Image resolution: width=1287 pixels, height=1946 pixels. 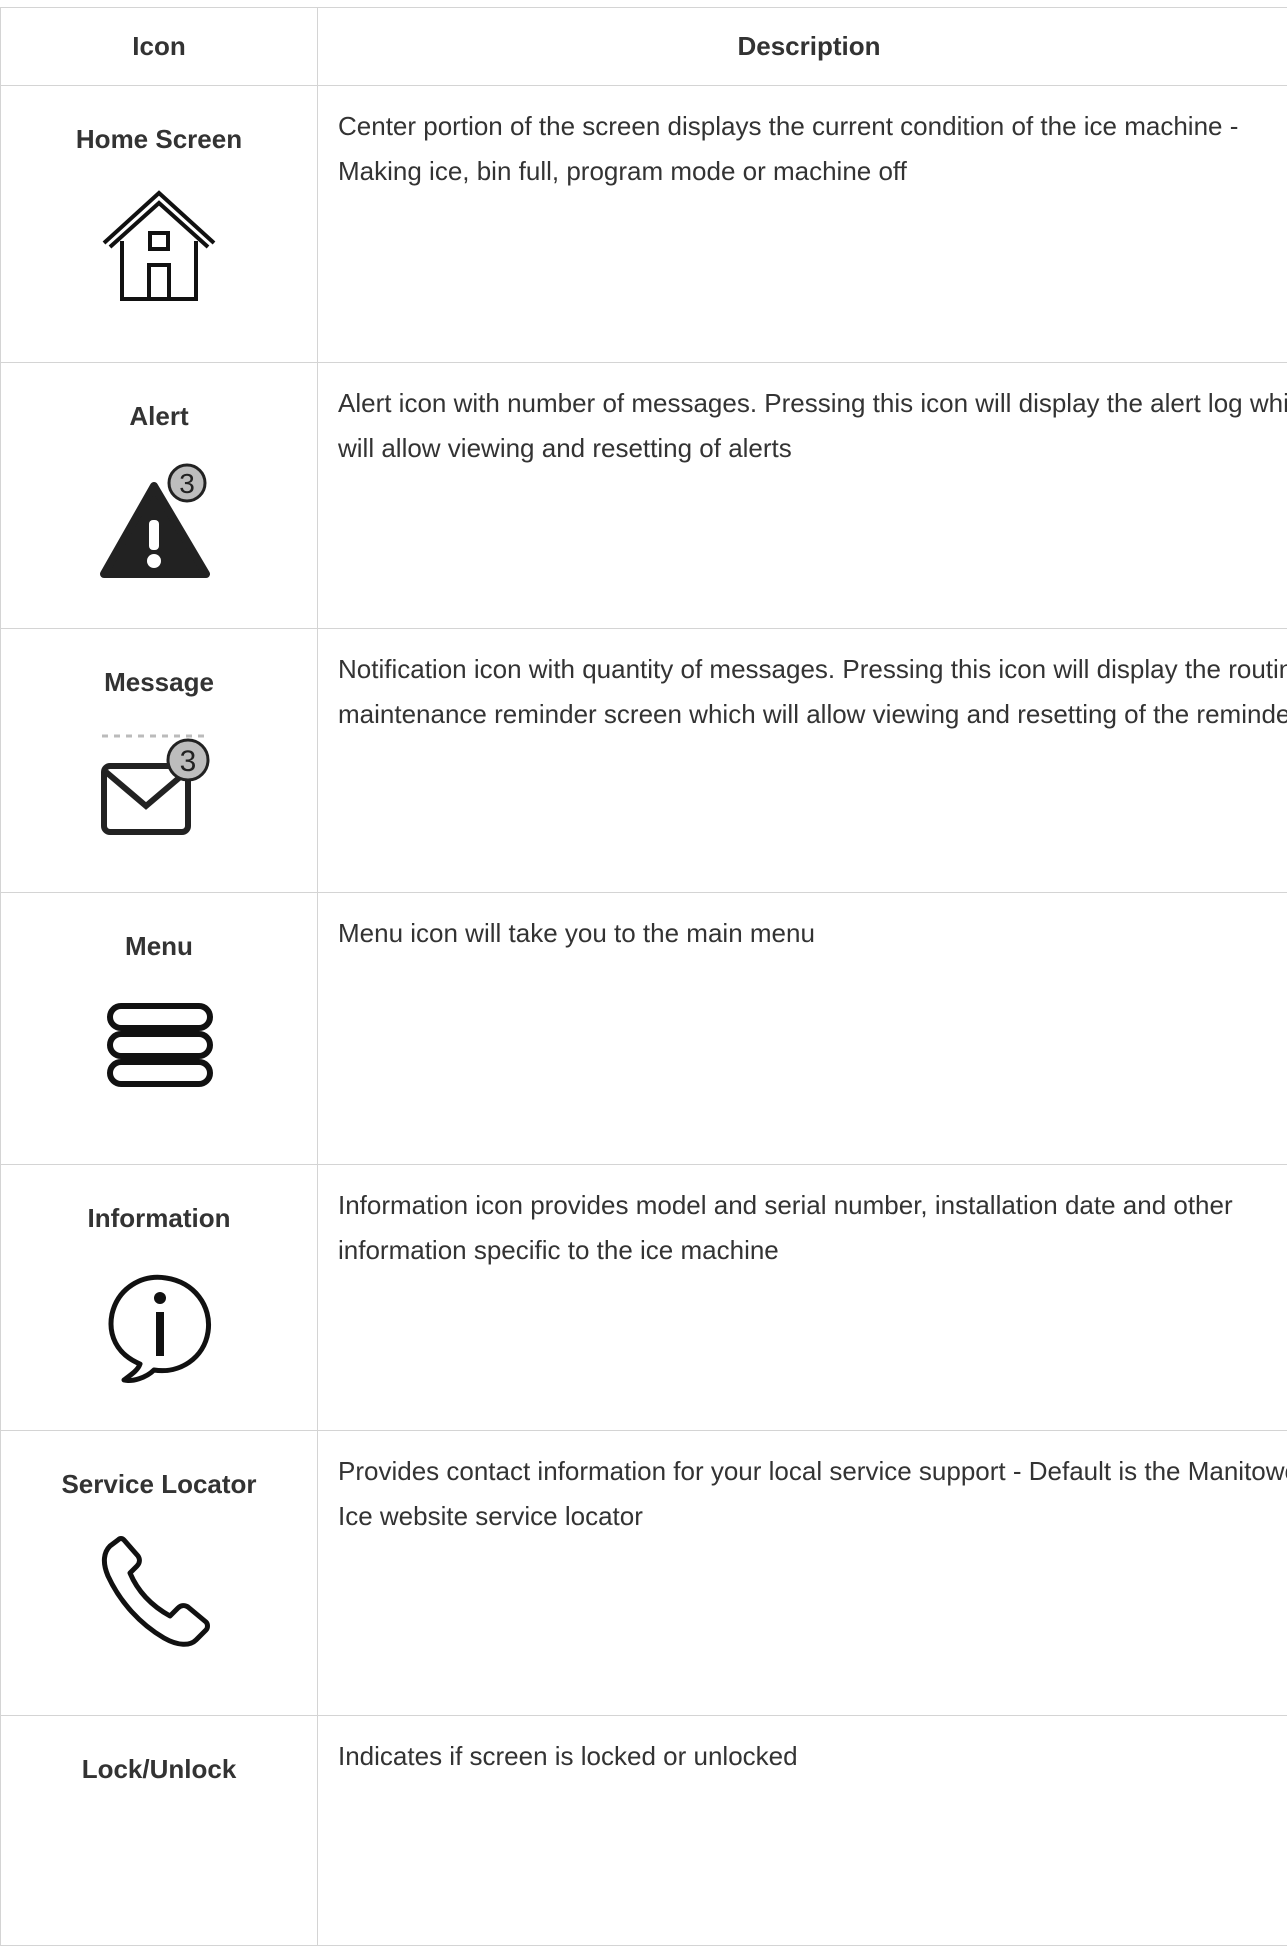 I want to click on icon-cell: Alert 3, so click(x=159, y=496).